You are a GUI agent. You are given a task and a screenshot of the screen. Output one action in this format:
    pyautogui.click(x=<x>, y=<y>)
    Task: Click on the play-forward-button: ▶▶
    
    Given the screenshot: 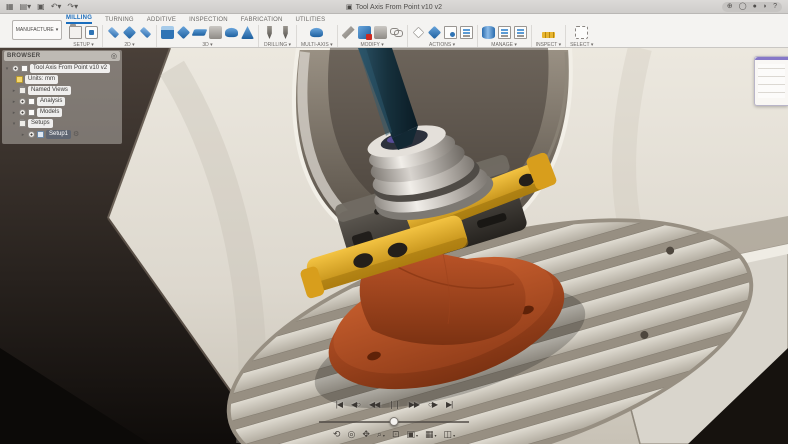 What is the action you would take?
    pyautogui.click(x=414, y=404)
    